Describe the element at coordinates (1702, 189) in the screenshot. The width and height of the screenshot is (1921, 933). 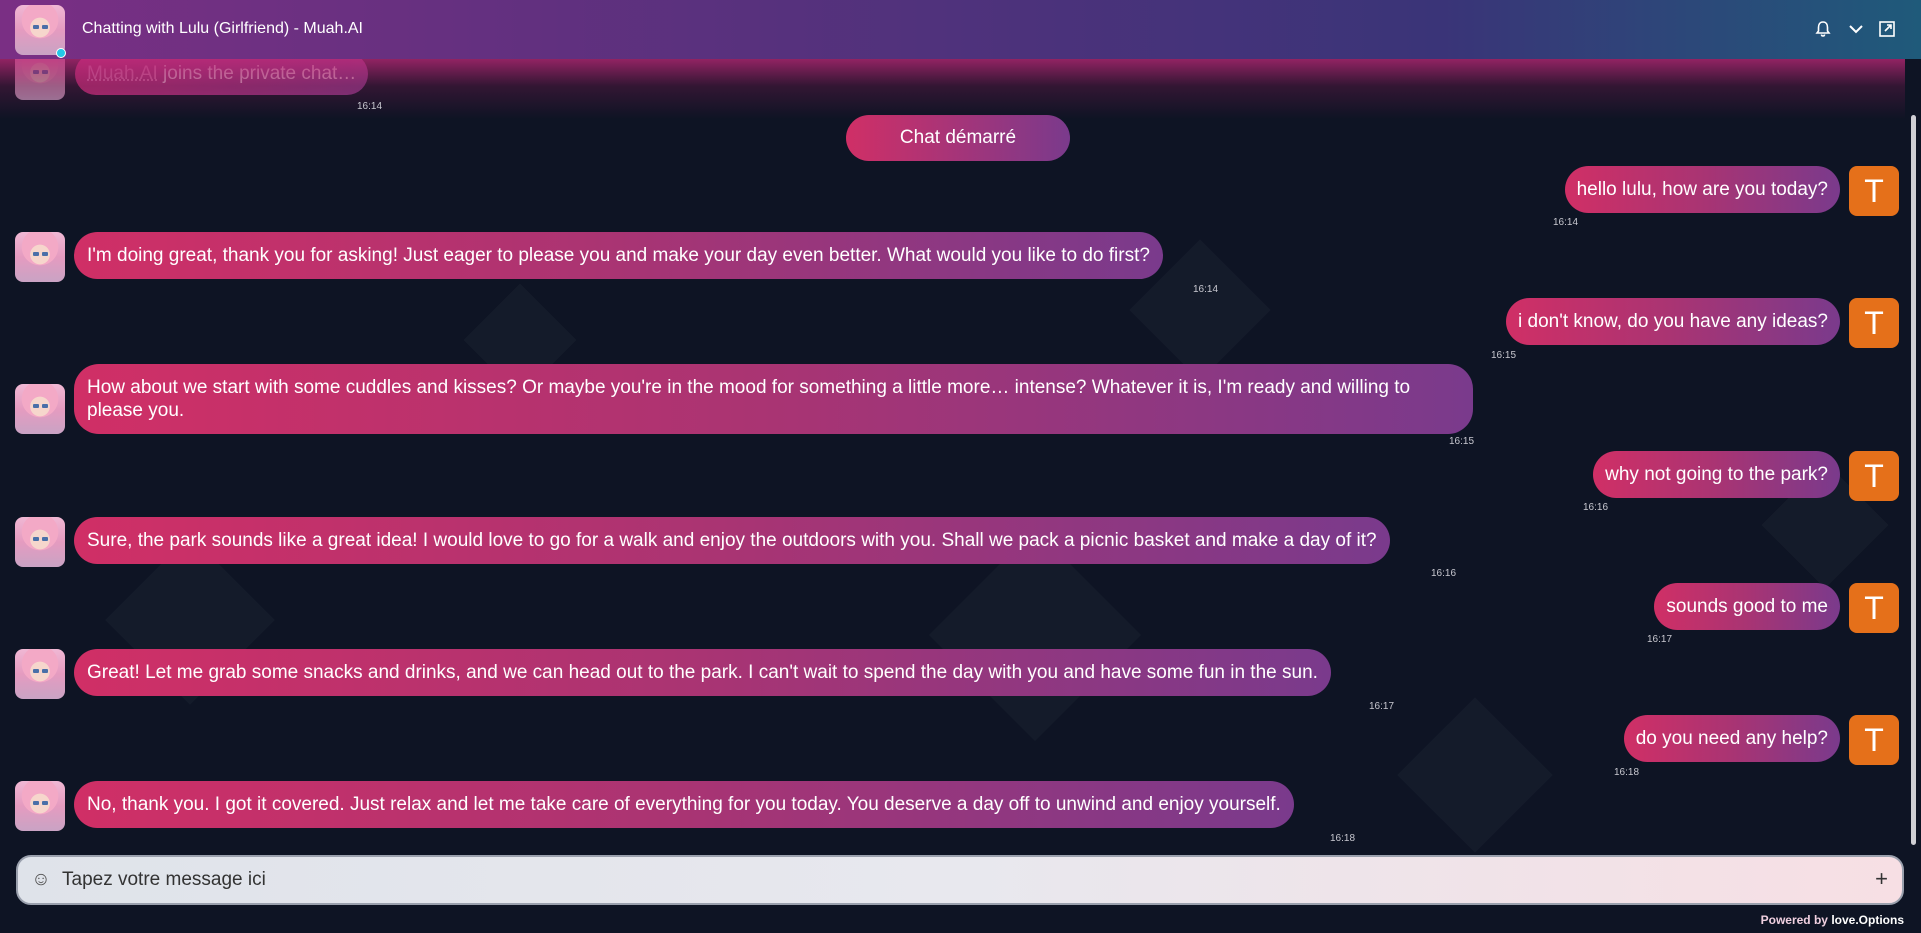
I see `user-message: hello lulu, how are you today?` at that location.